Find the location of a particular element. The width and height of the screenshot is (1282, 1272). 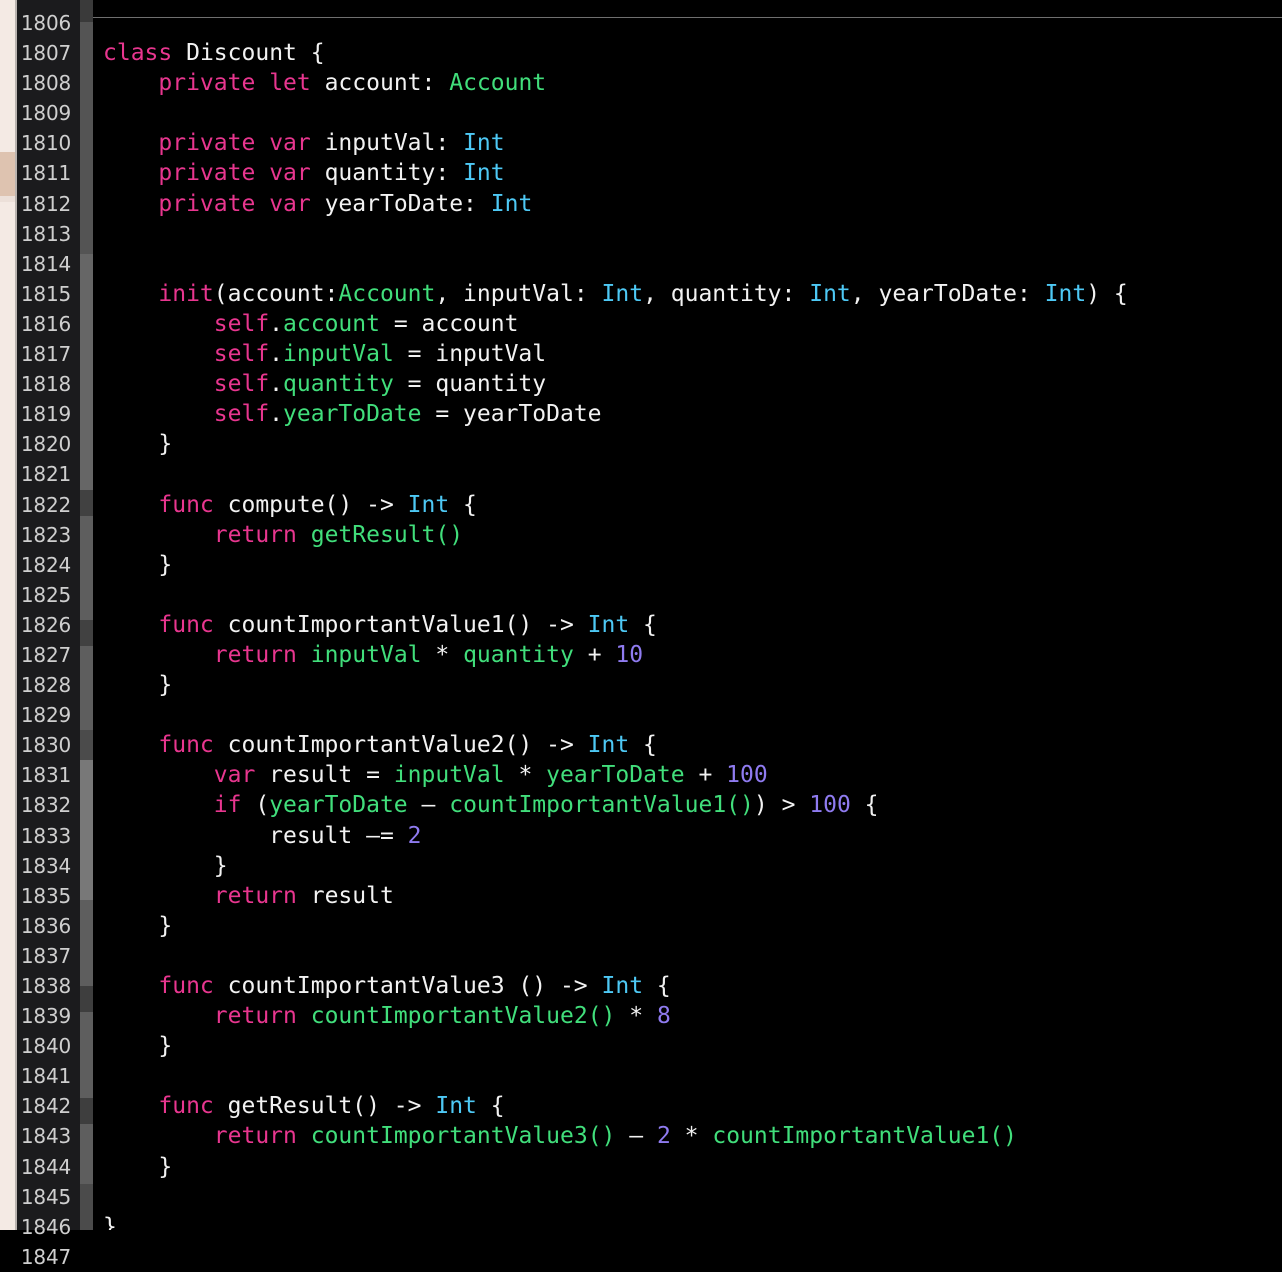

line-number: 1827 is located at coordinates (48, 655).